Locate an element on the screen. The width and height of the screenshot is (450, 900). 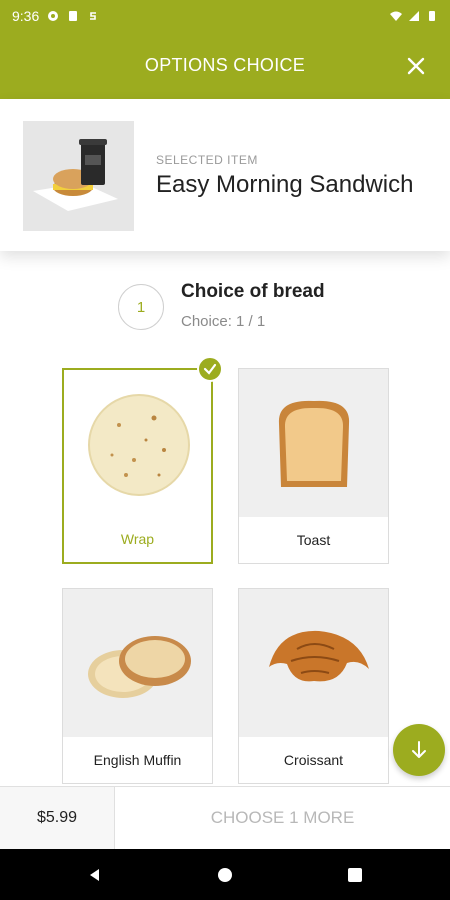
page-title: OPTIONS CHOICE is located at coordinates (225, 65).